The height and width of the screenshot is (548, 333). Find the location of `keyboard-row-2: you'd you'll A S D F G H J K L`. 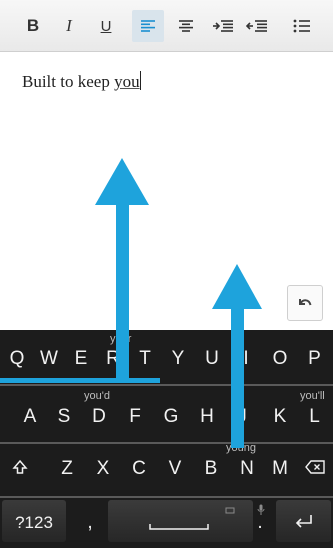

keyboard-row-2: you'd you'll A S D F G H J K L is located at coordinates (166, 409).